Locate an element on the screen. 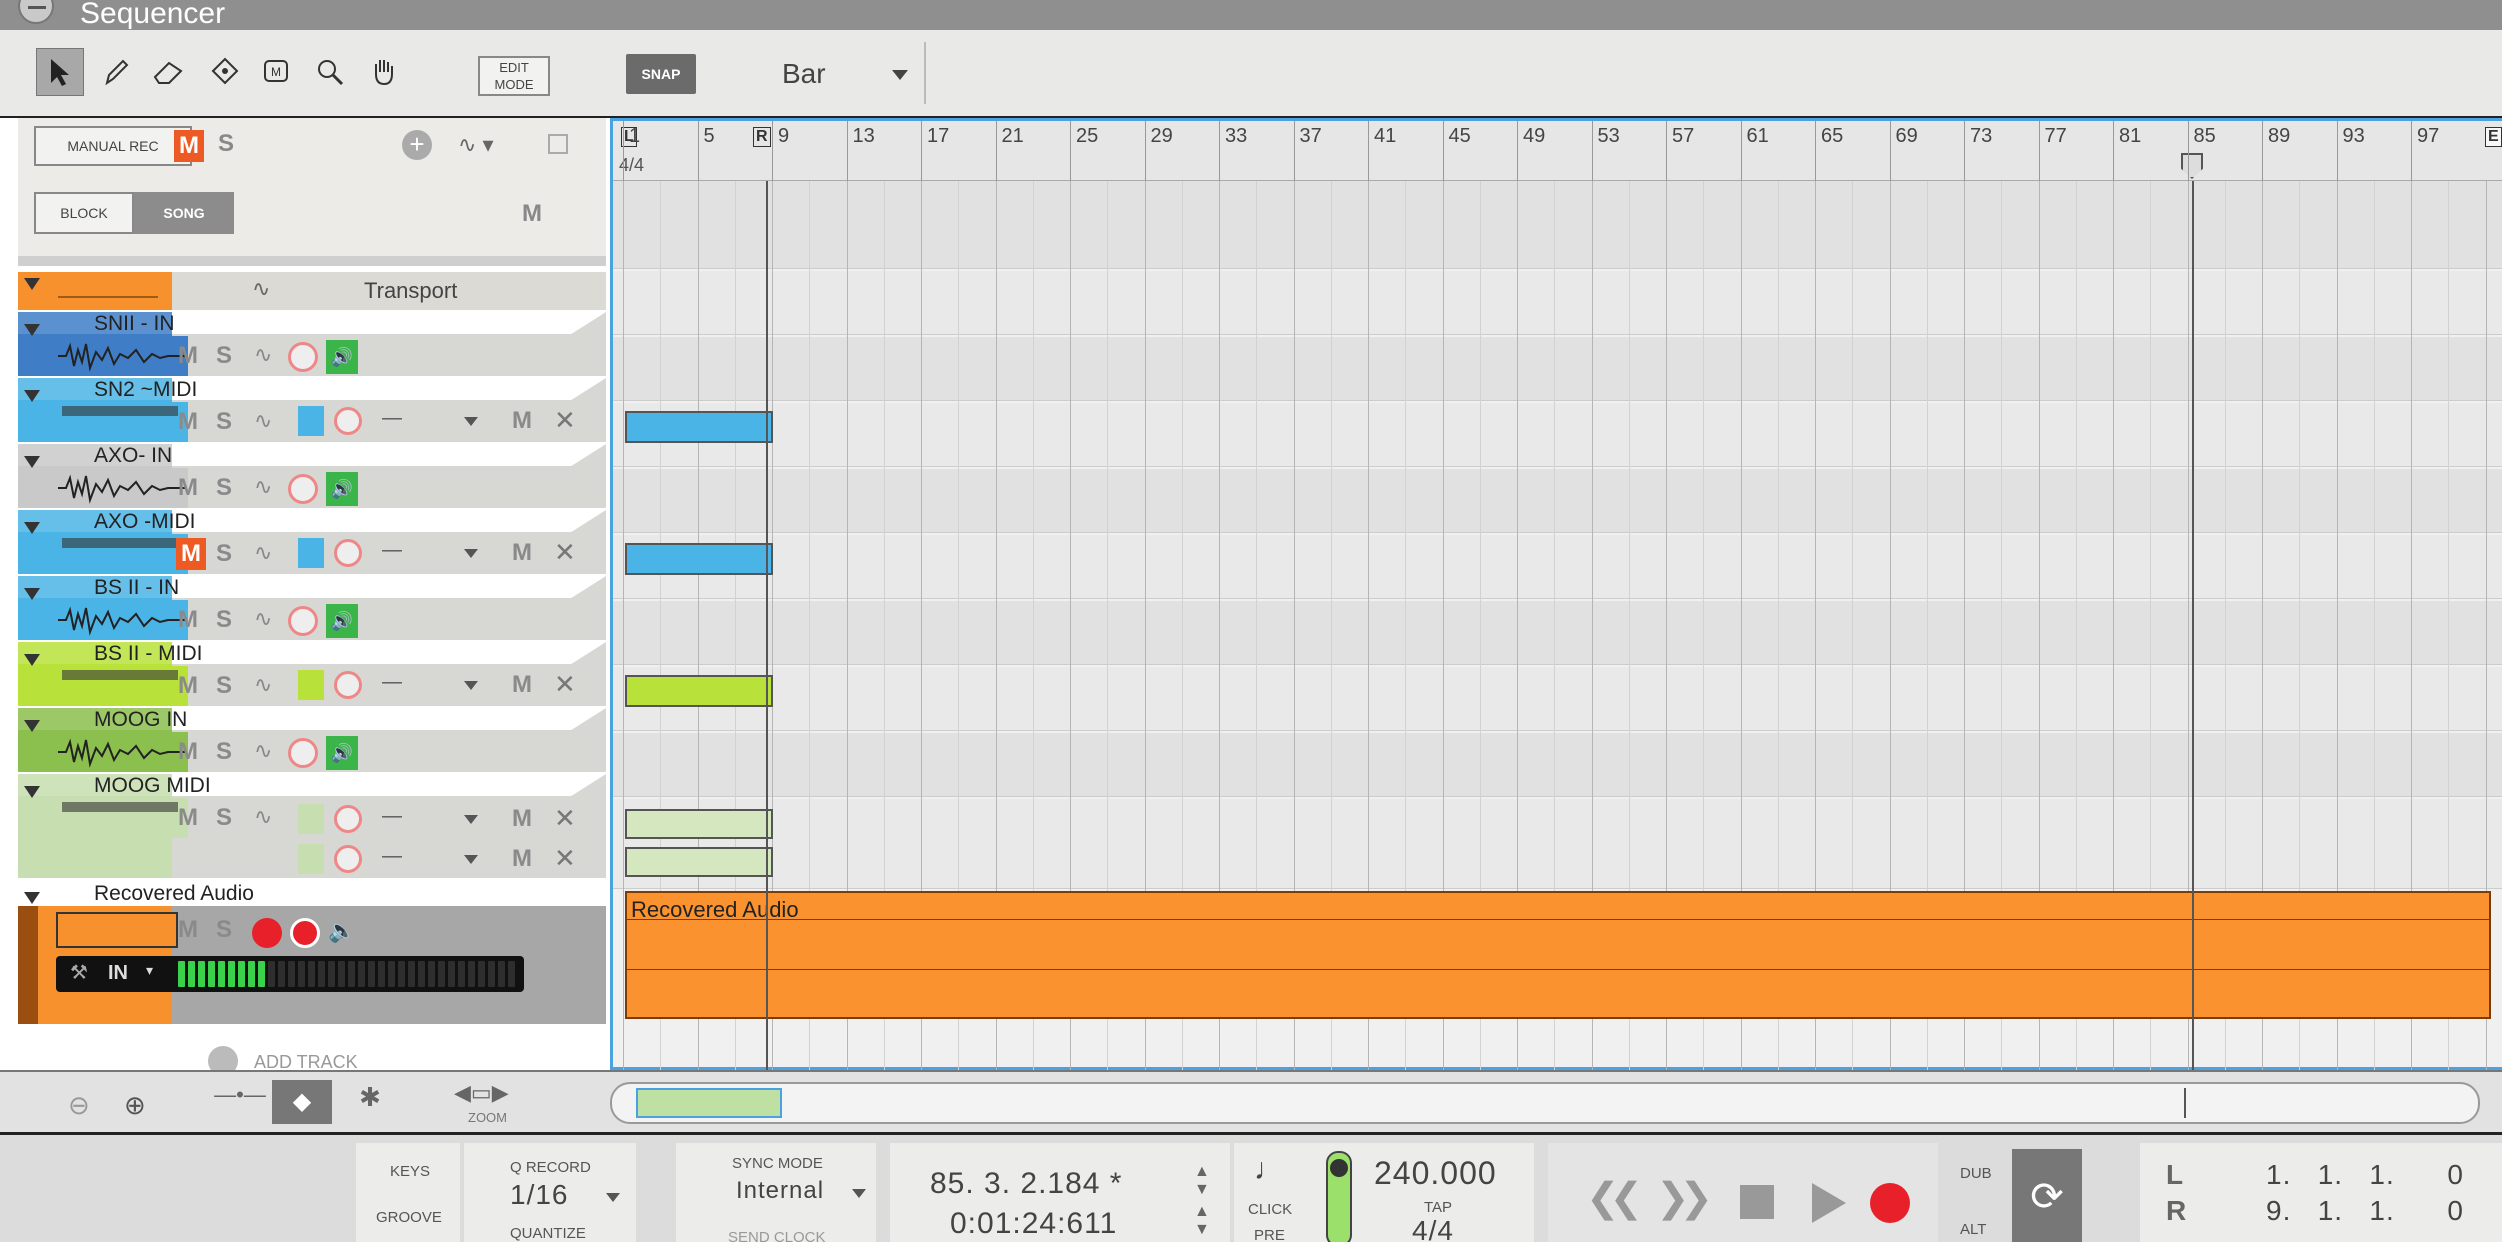  sync-dropdown-icon is located at coordinates (859, 1193).